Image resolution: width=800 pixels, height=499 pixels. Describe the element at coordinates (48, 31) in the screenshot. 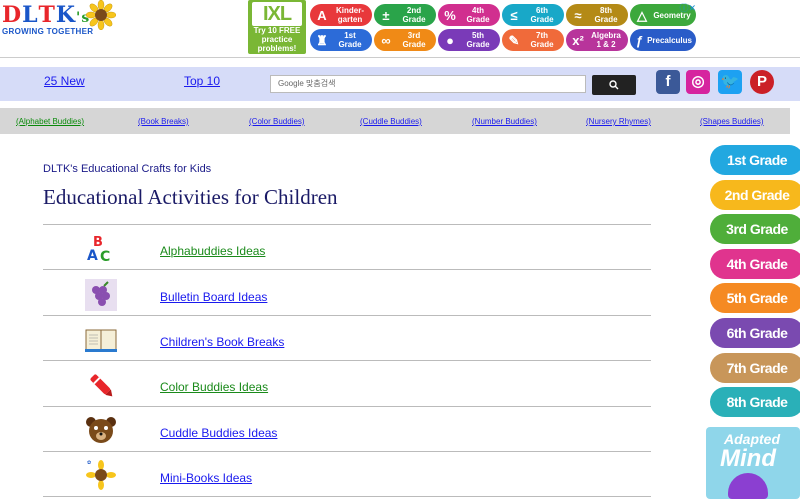

I see `logo-subtitle: Growing Together` at that location.